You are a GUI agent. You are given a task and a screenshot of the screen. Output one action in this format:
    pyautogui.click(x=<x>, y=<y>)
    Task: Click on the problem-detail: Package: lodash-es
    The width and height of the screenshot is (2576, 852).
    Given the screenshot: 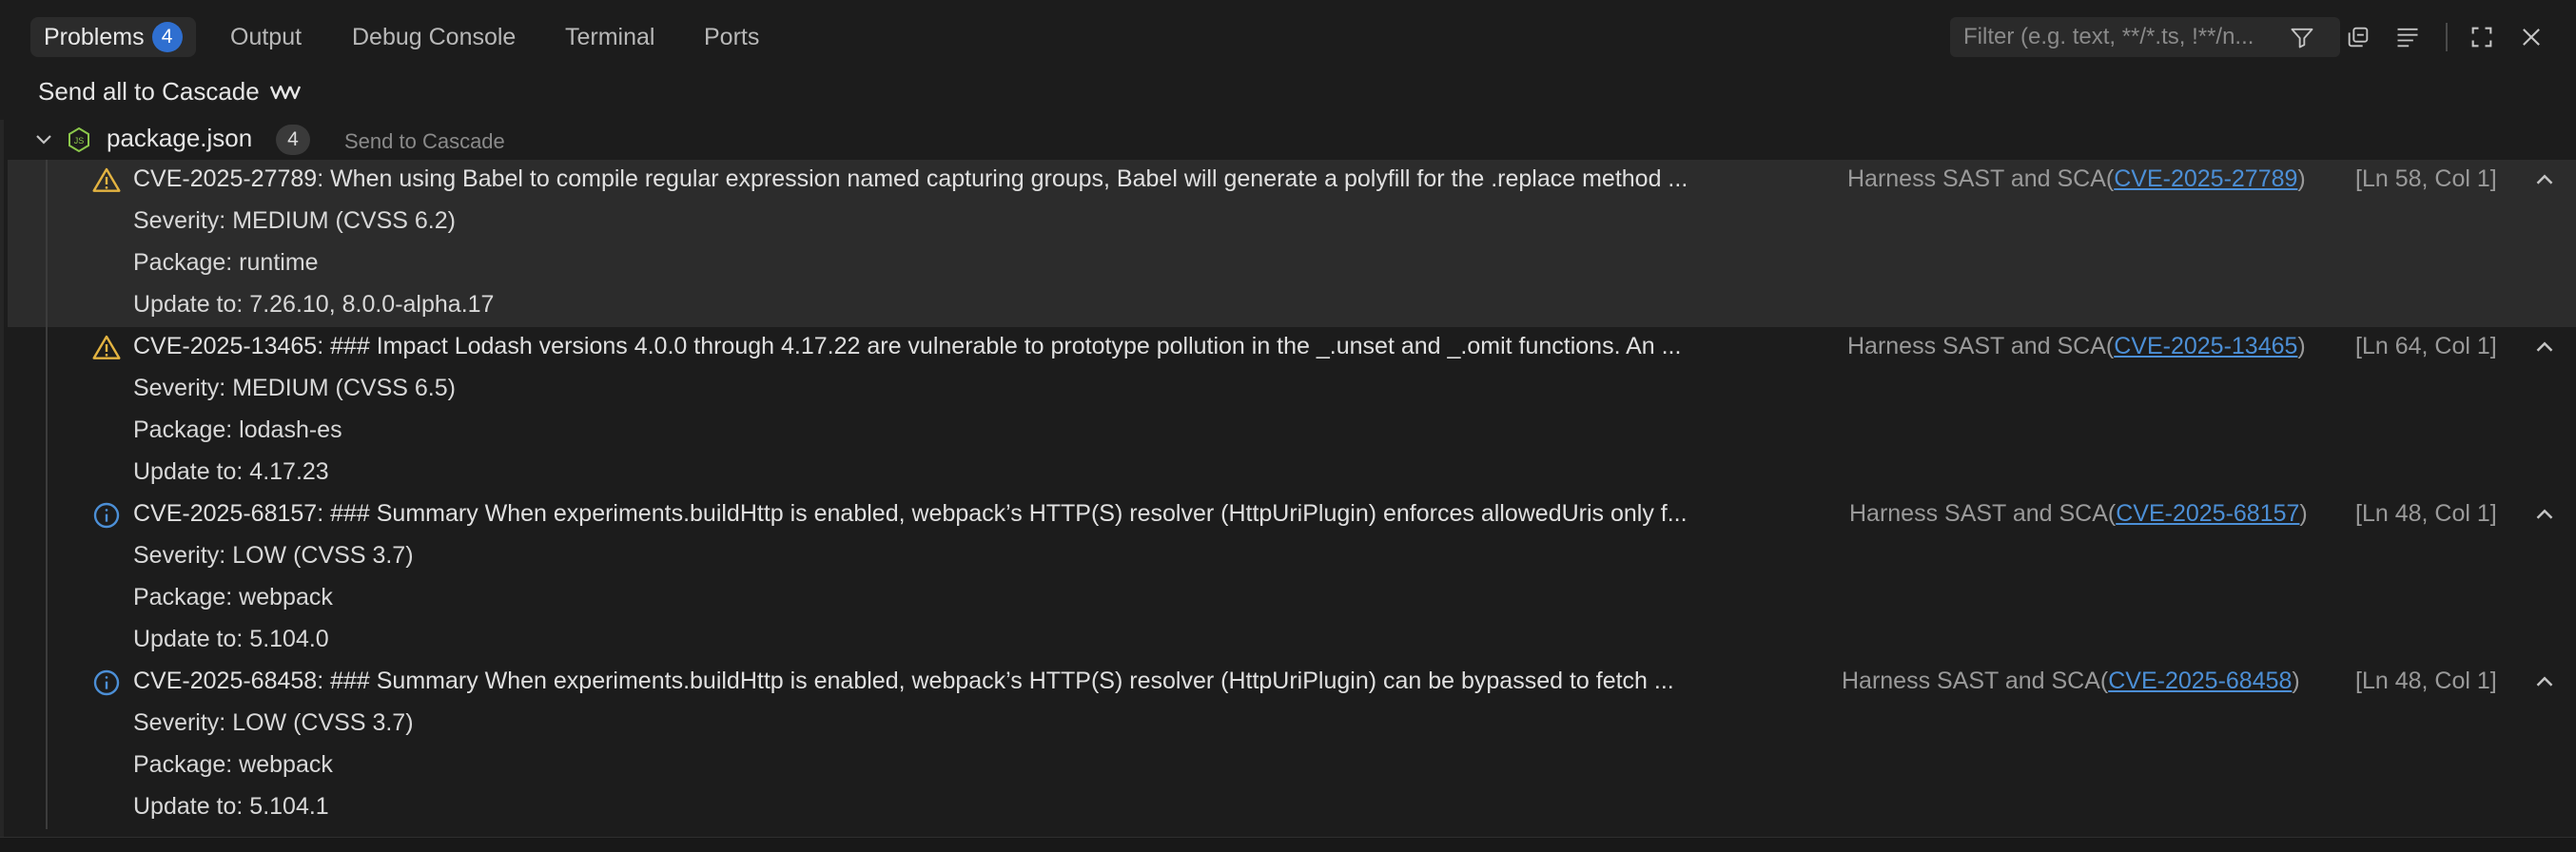 What is the action you would take?
    pyautogui.click(x=238, y=429)
    